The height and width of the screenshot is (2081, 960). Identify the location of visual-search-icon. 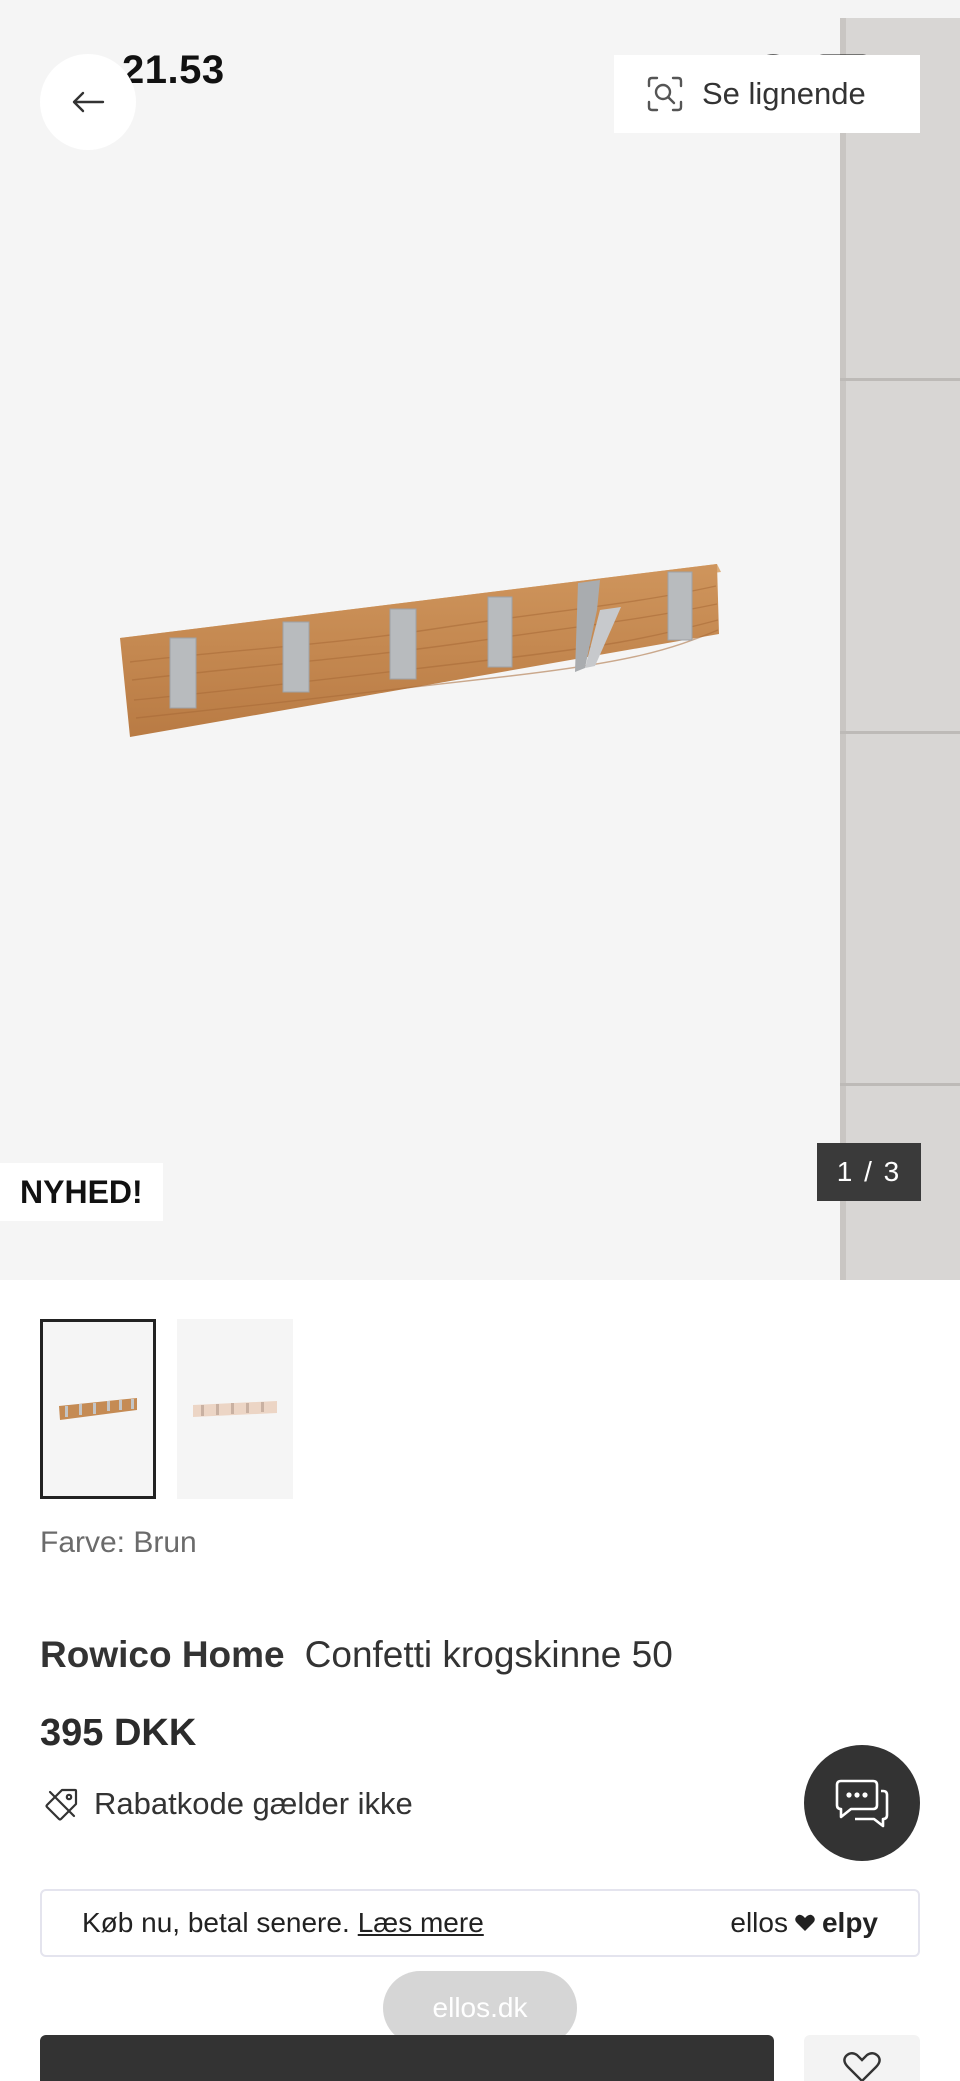
(665, 94).